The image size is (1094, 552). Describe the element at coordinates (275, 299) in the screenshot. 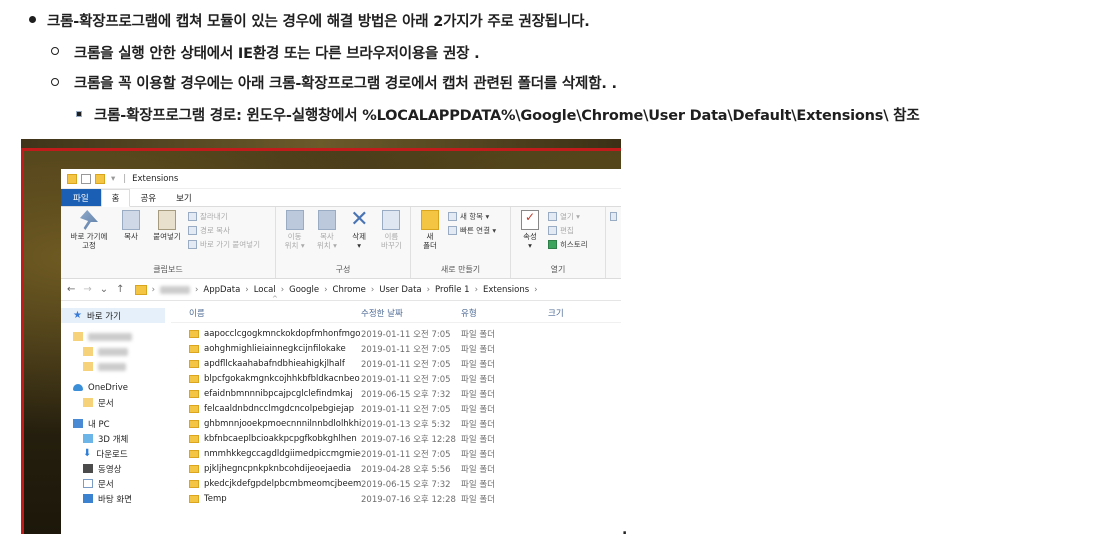

I see `sort-caret-icon: ^` at that location.